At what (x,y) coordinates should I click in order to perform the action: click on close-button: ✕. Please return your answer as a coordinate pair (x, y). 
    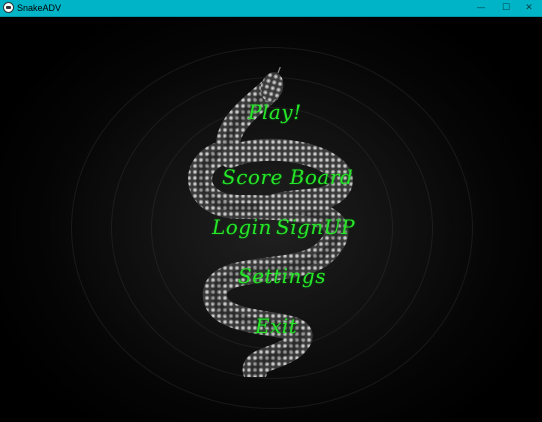
    Looking at the image, I should click on (529, 8).